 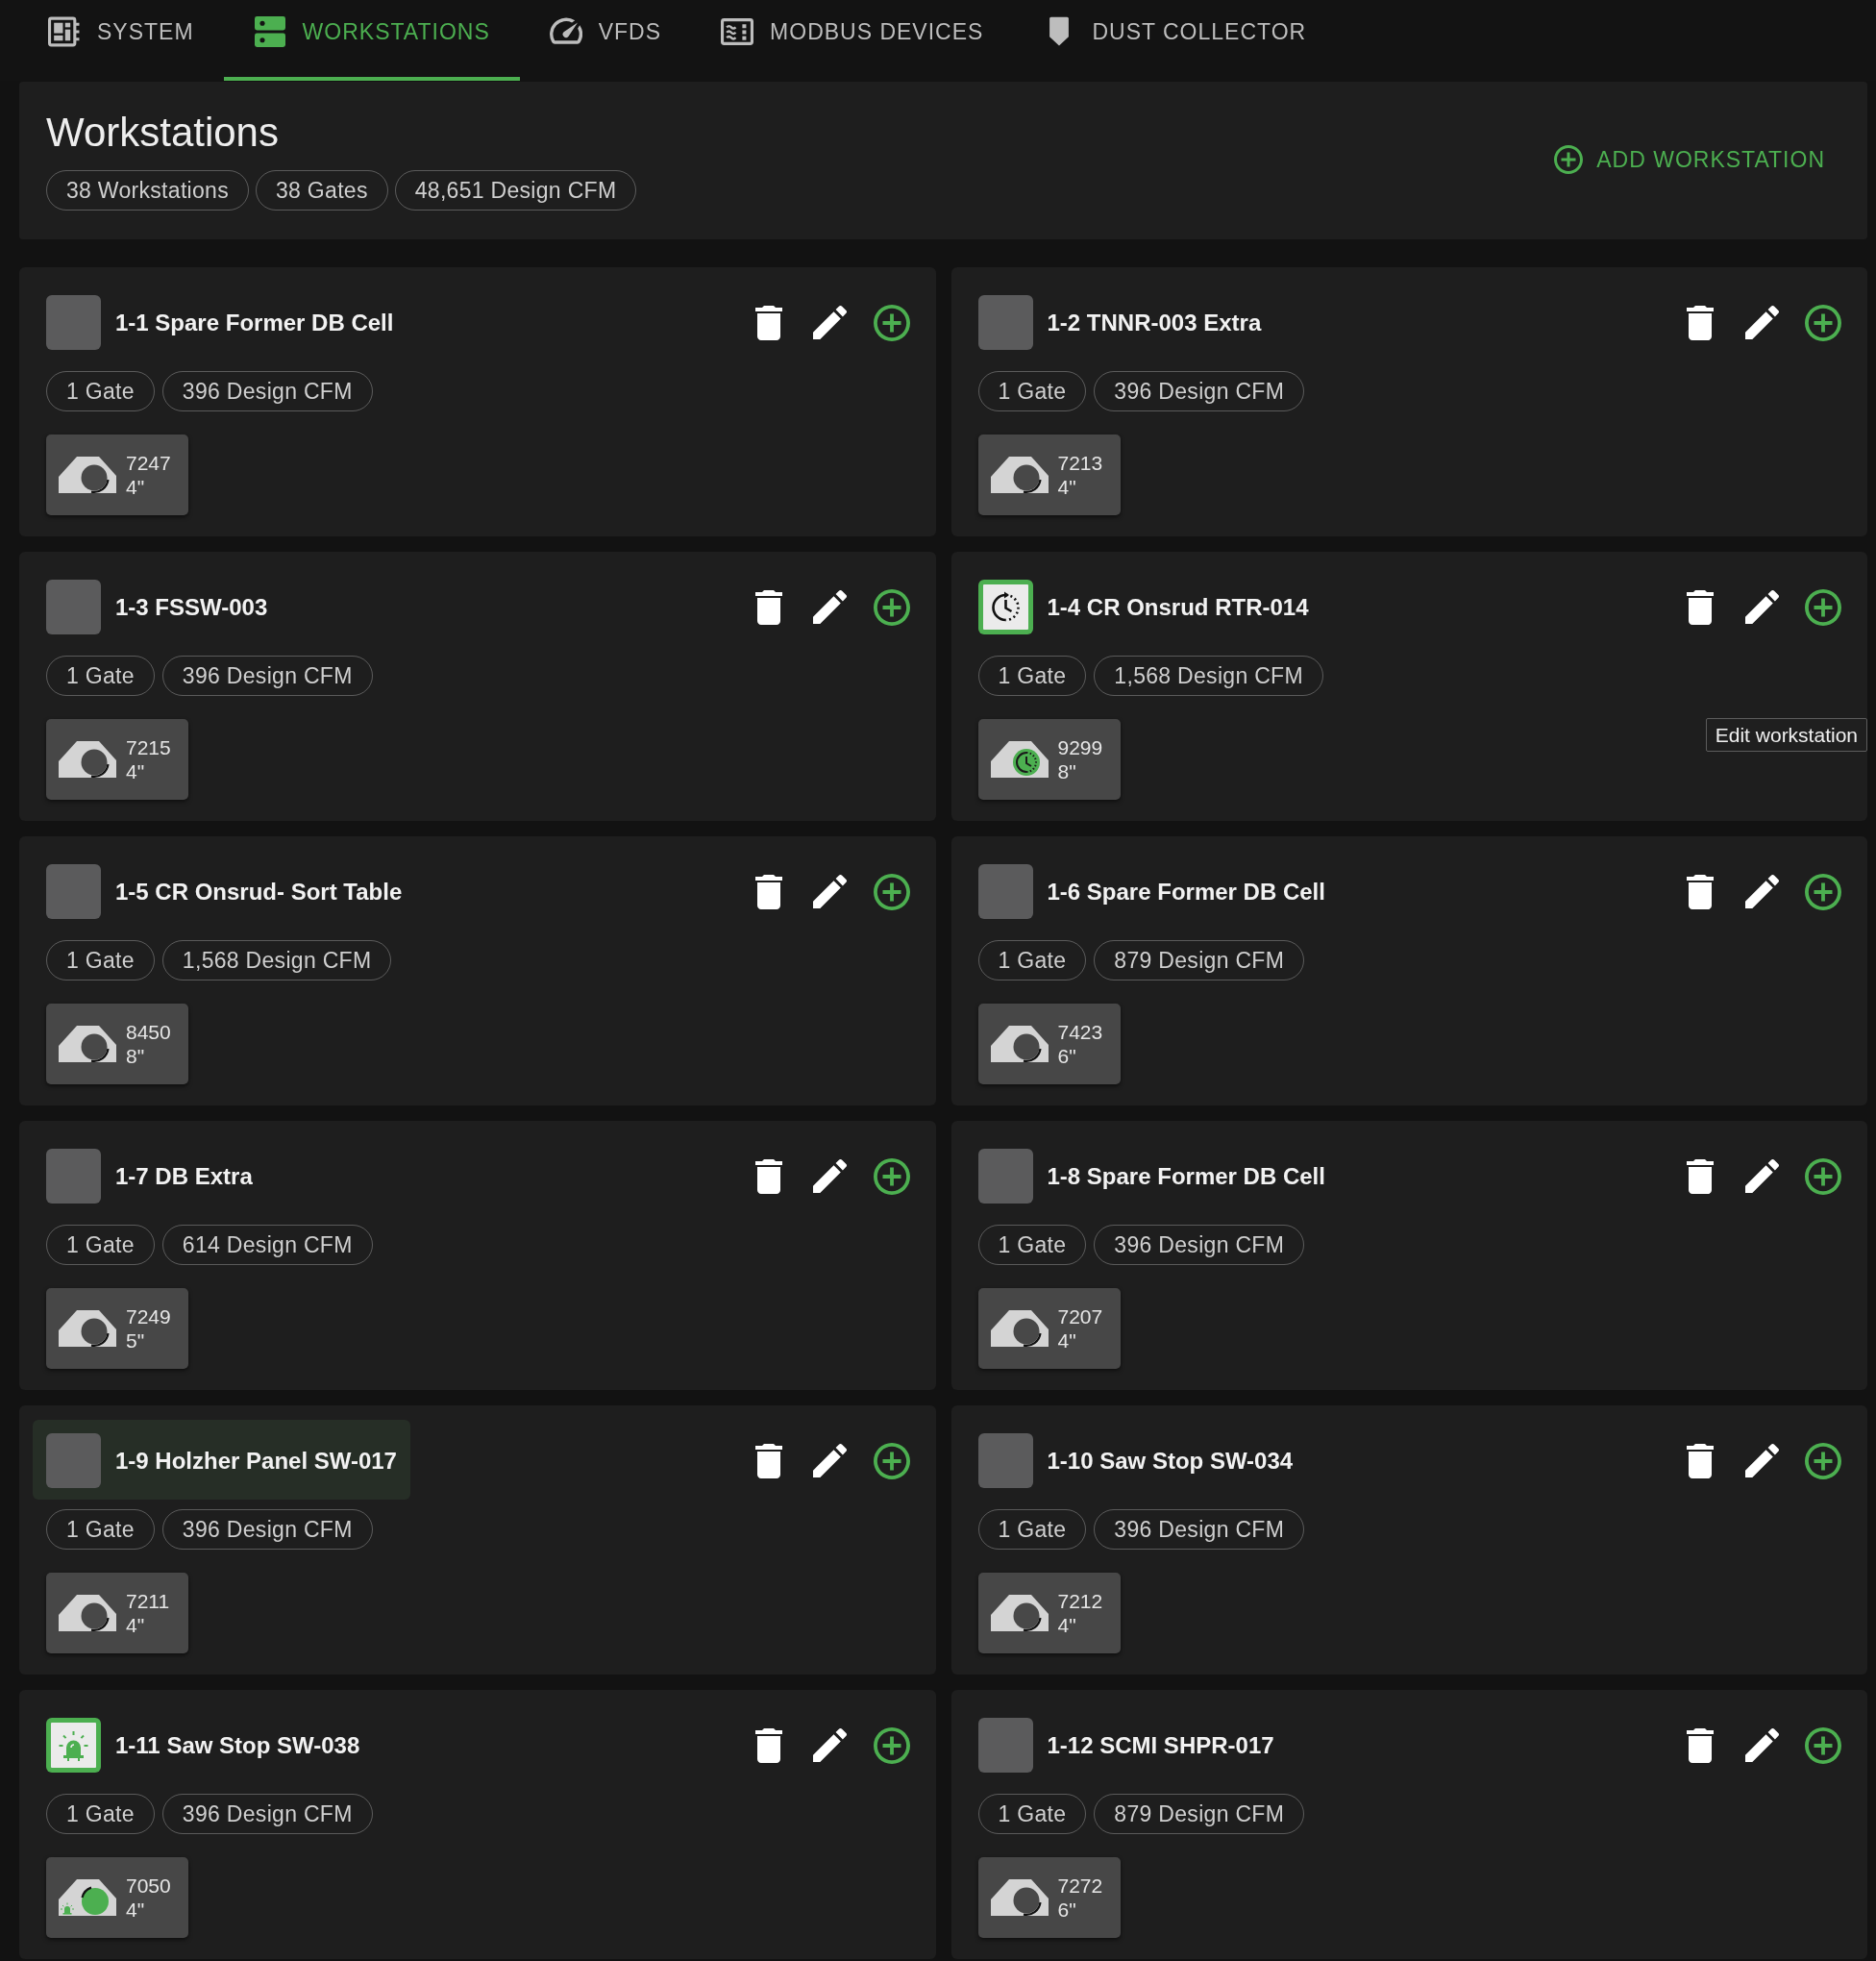 What do you see at coordinates (565, 32) in the screenshot?
I see `gauge-icon` at bounding box center [565, 32].